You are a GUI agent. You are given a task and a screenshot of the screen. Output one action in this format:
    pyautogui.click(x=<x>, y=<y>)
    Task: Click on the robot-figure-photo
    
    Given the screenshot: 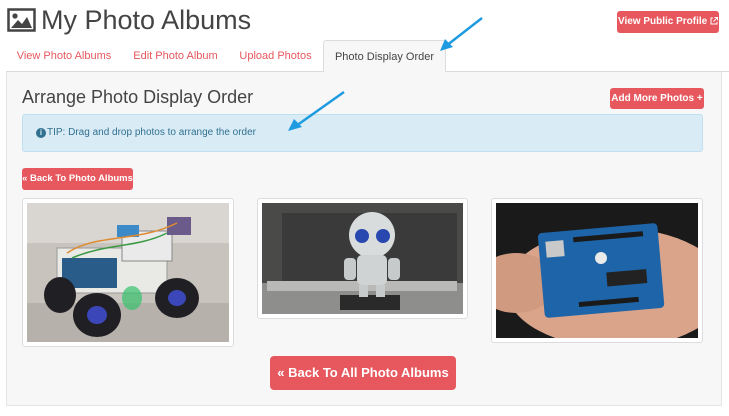 What is the action you would take?
    pyautogui.click(x=362, y=258)
    